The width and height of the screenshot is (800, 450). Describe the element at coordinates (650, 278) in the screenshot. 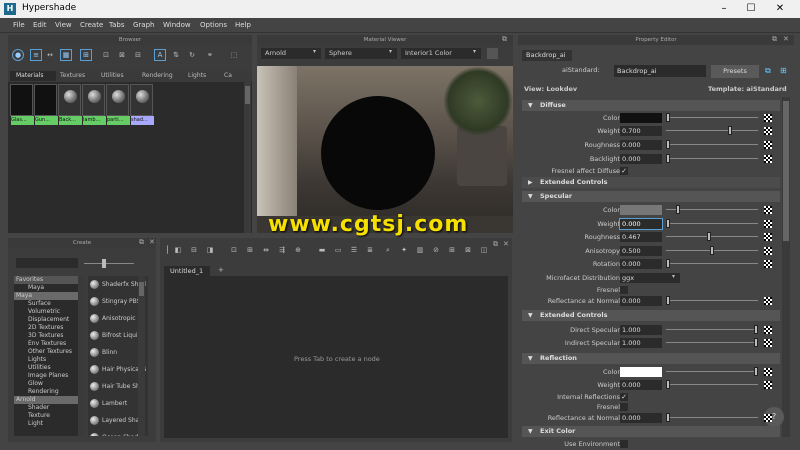

I see `microfacet-select: ggx` at that location.